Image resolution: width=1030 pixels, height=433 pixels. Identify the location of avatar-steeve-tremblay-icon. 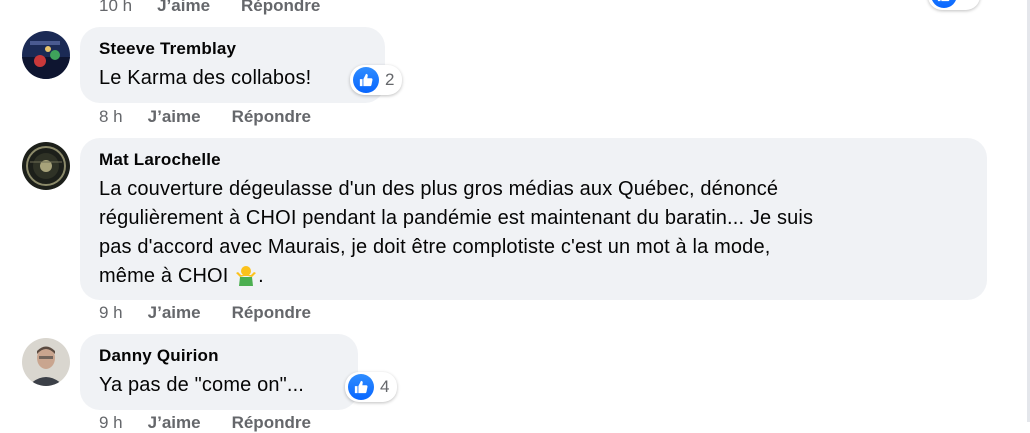
(46, 55).